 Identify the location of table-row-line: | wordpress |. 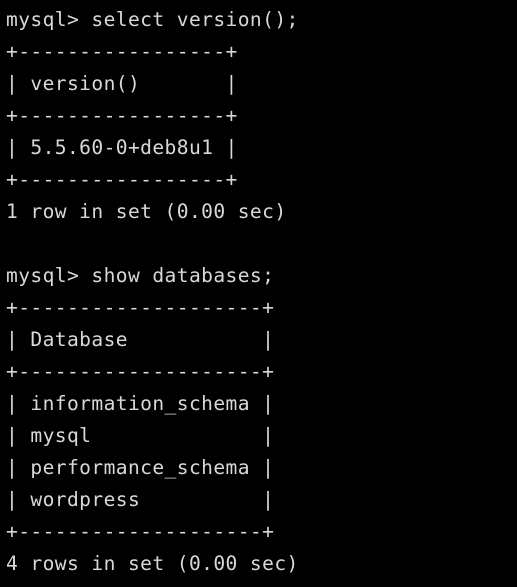
(140, 499).